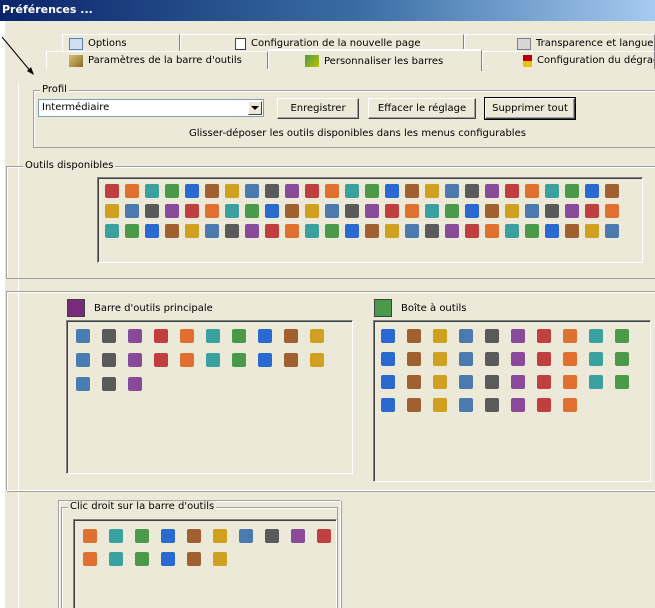 The height and width of the screenshot is (608, 655). Describe the element at coordinates (121, 43) in the screenshot. I see `tab-options: Options` at that location.